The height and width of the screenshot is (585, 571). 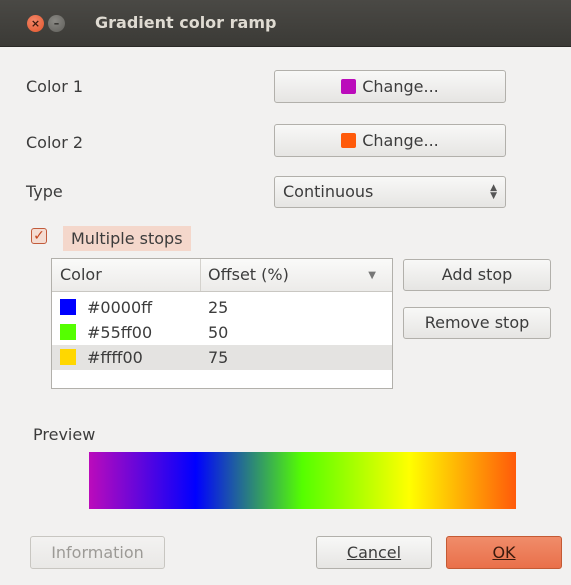 What do you see at coordinates (218, 357) in the screenshot?
I see `stop-offset: 75` at bounding box center [218, 357].